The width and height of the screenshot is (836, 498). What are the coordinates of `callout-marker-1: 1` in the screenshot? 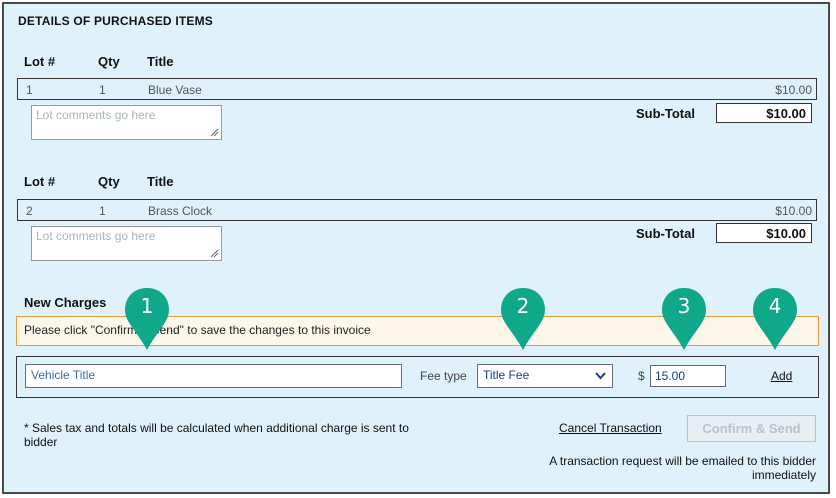 It's located at (147, 319).